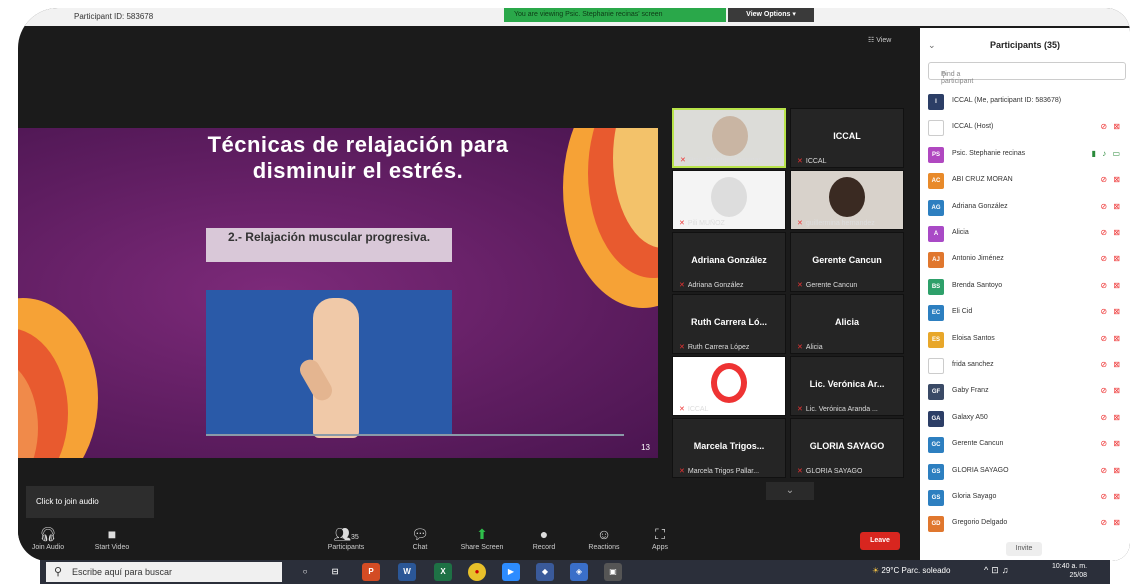 The height and width of the screenshot is (587, 1130). Describe the element at coordinates (840, 223) in the screenshot. I see `tile-name-text: guillermina hernandez` at that location.